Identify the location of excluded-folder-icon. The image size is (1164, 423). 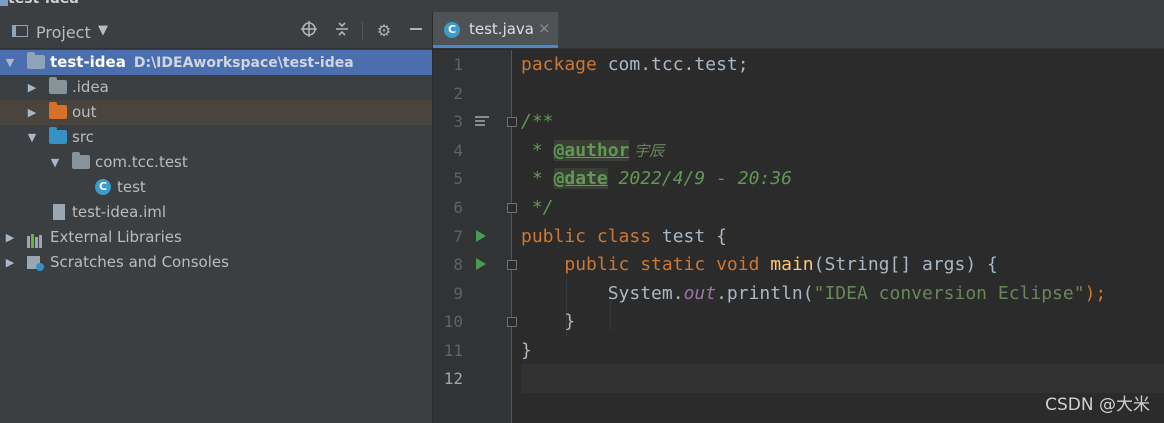
(58, 110).